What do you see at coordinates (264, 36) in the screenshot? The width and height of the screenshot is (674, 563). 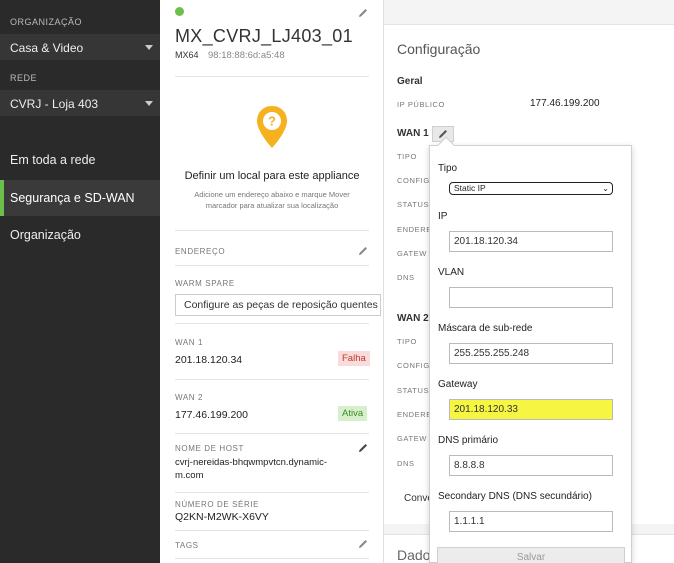 I see `device-name: MX_CVRJ_LJ403_01` at bounding box center [264, 36].